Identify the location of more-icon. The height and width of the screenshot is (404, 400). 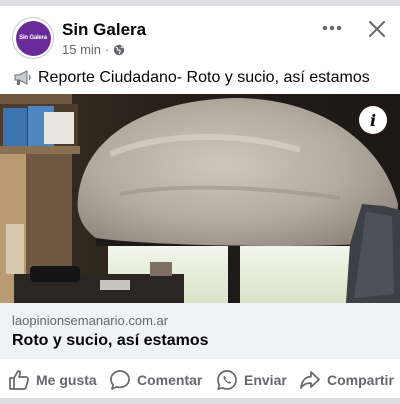
(332, 28).